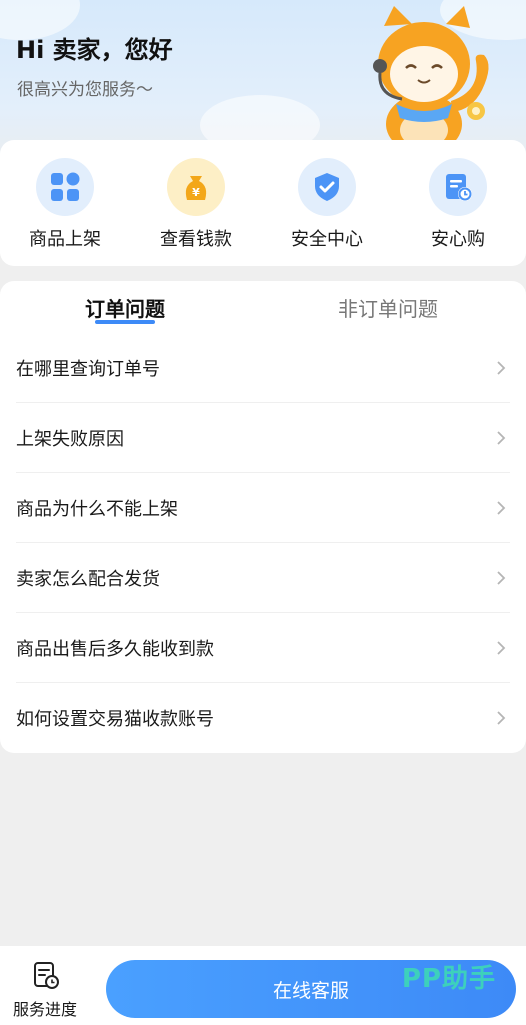  Describe the element at coordinates (458, 239) in the screenshot. I see `quick-action-label: 安心购` at that location.